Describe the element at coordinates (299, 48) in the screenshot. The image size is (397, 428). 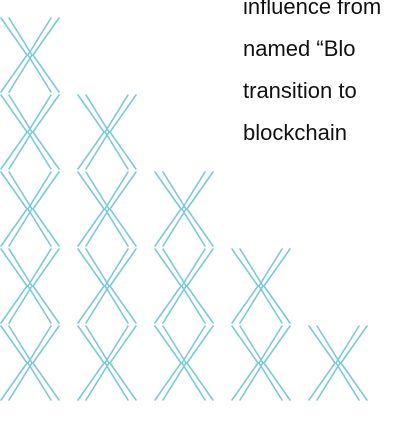
I see `text-line: named “Blo` at that location.